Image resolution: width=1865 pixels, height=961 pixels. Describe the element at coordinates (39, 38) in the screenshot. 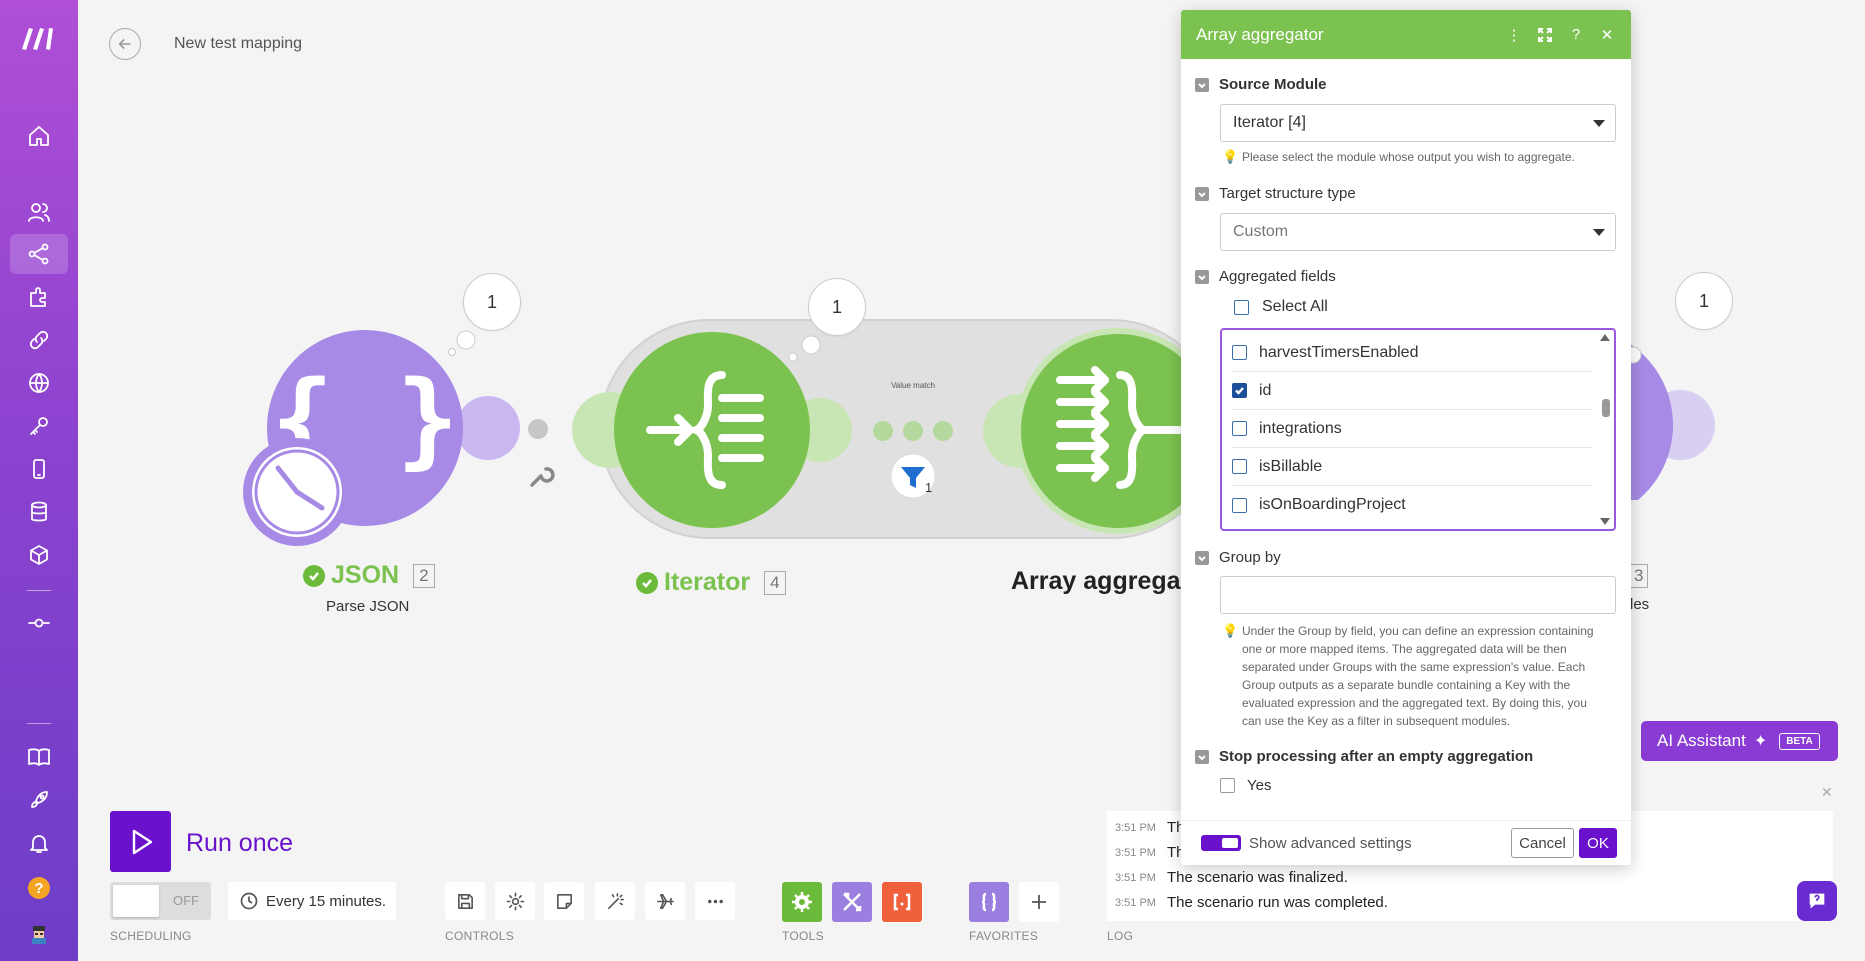

I see `make-logo-icon` at that location.